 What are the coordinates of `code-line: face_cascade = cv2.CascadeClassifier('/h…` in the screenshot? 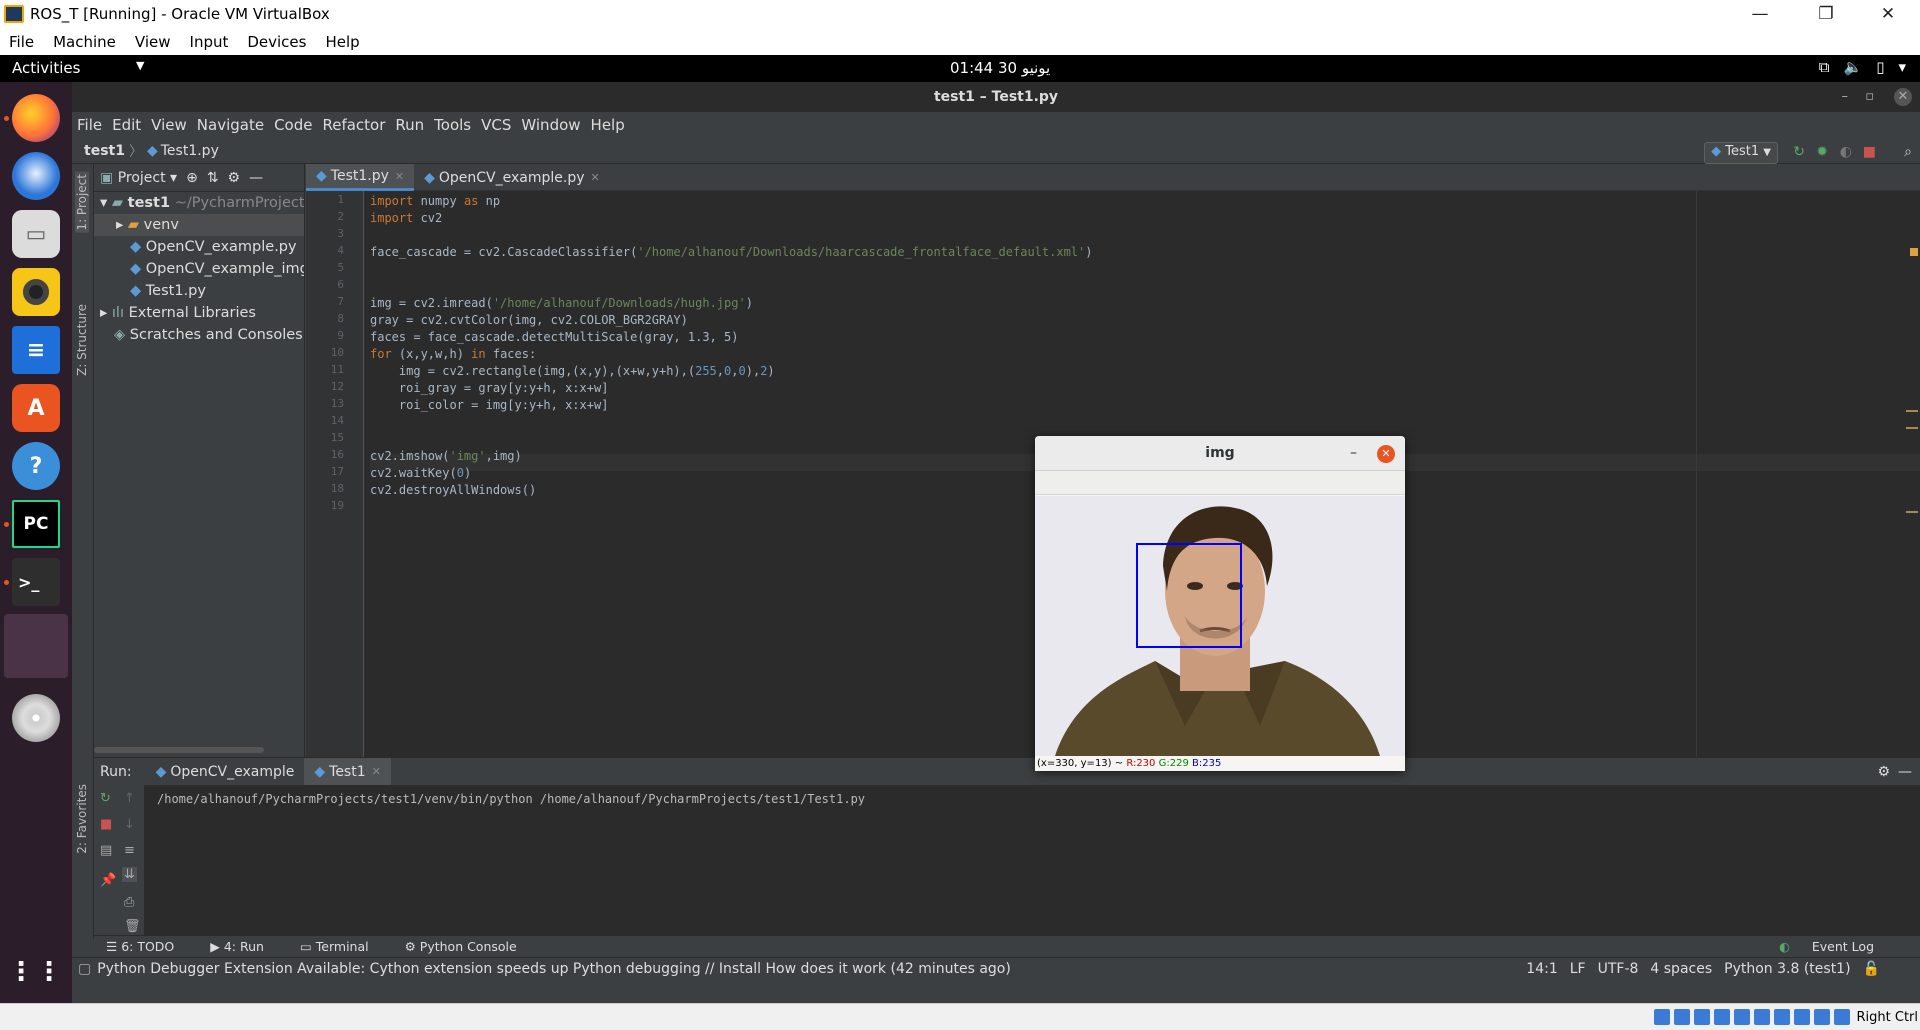 It's located at (731, 252).